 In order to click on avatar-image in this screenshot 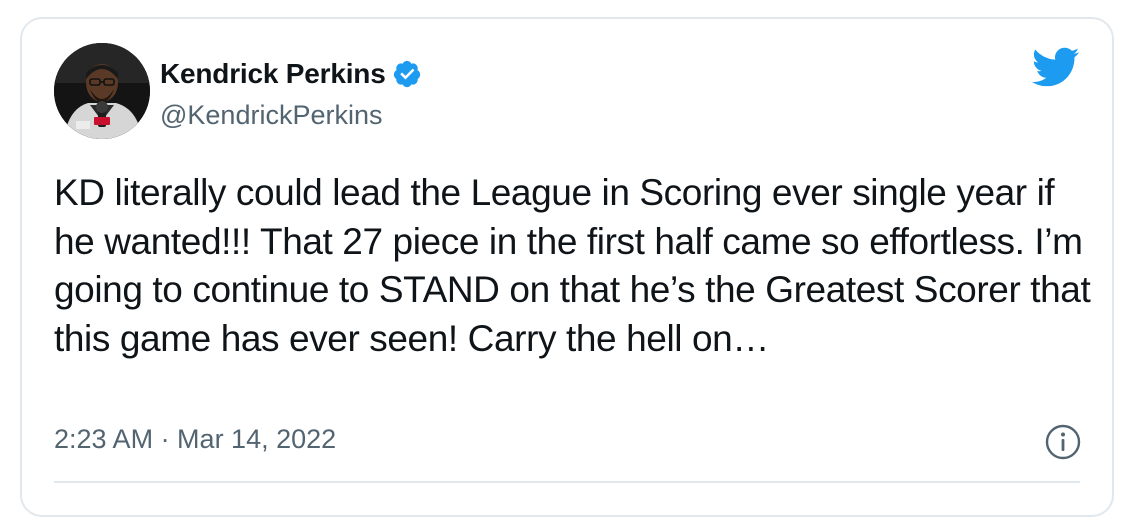, I will do `click(102, 91)`.